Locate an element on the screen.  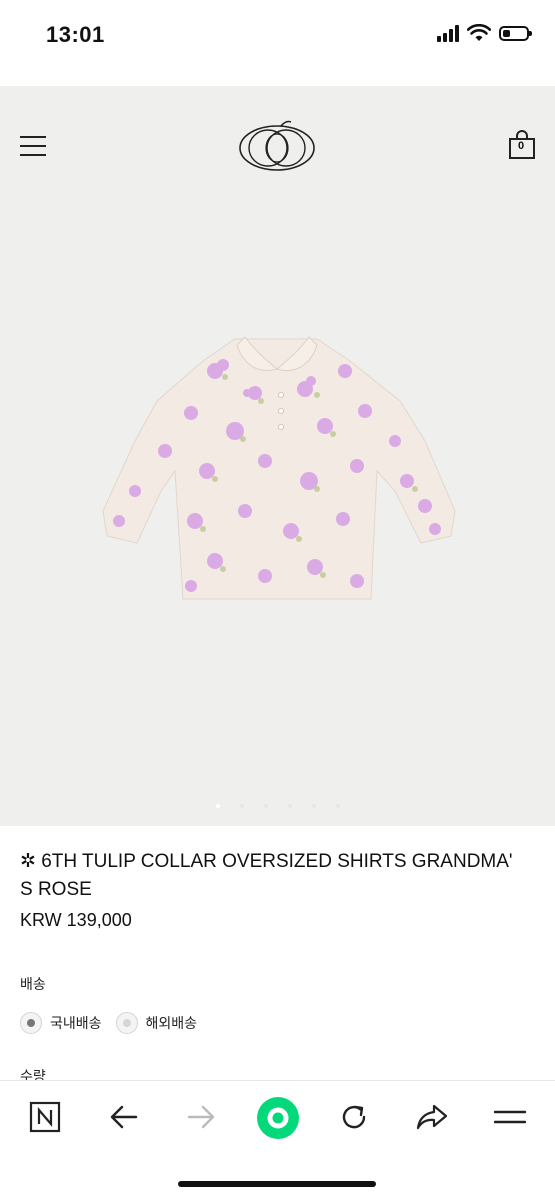
shipping-option-domestic: 국내배송 is located at coordinates (61, 1023).